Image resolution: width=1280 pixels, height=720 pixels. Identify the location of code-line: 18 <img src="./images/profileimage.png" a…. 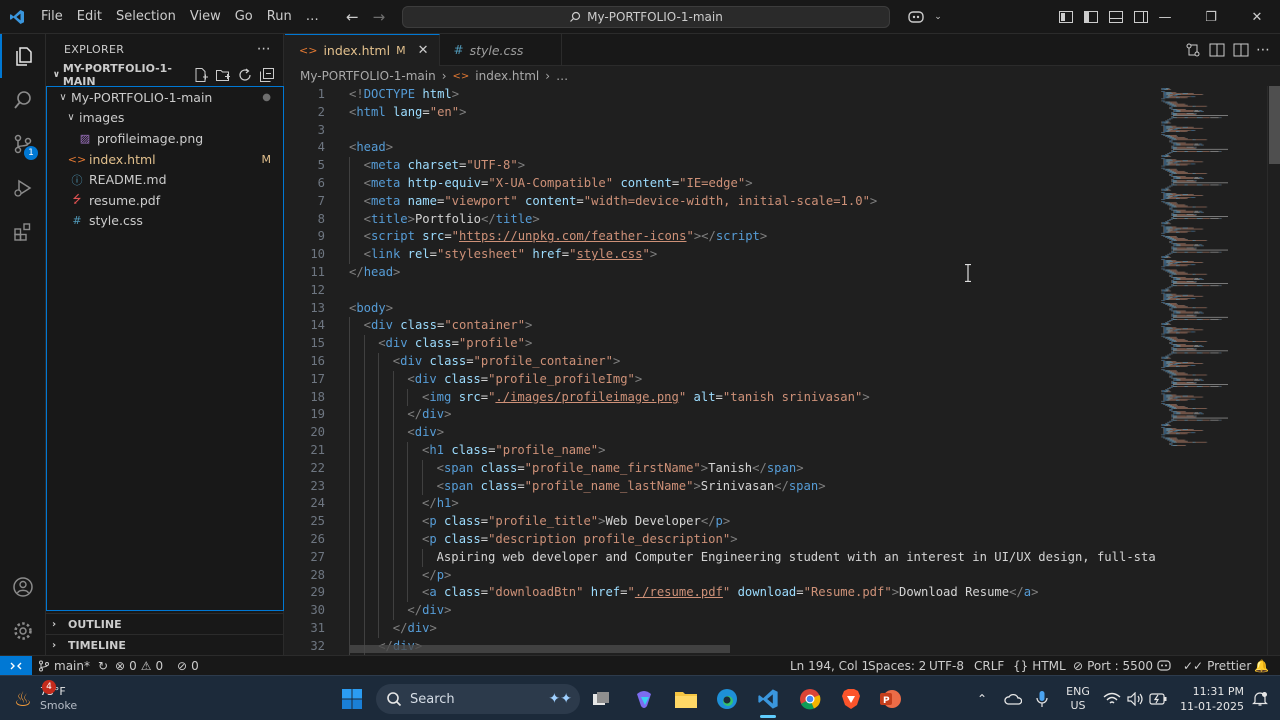
(720, 397).